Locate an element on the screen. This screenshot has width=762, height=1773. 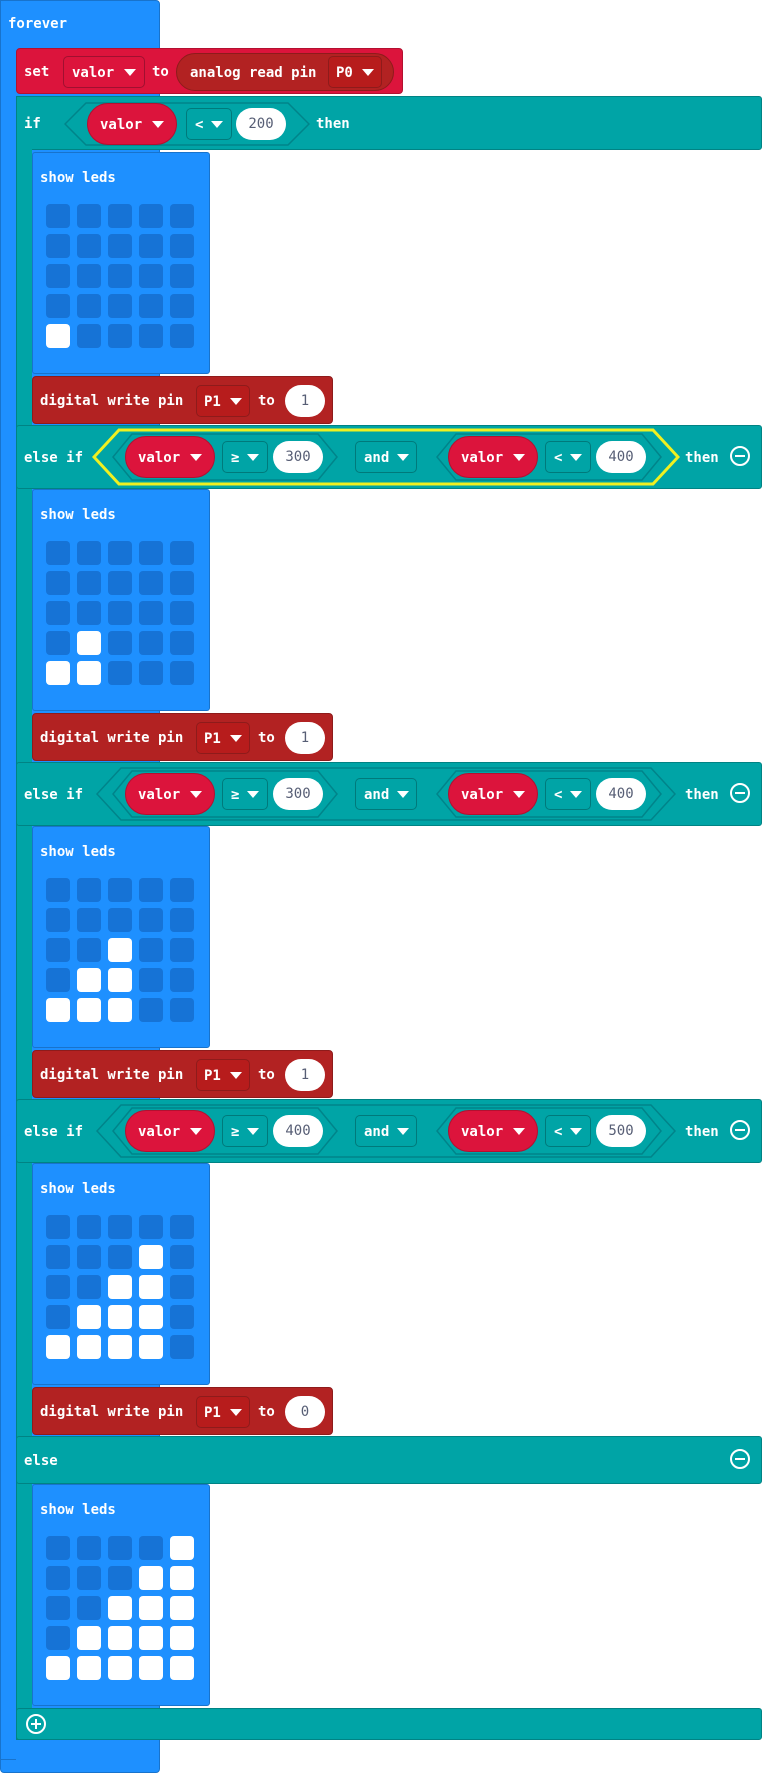
operator-dropdown: < is located at coordinates (568, 794).